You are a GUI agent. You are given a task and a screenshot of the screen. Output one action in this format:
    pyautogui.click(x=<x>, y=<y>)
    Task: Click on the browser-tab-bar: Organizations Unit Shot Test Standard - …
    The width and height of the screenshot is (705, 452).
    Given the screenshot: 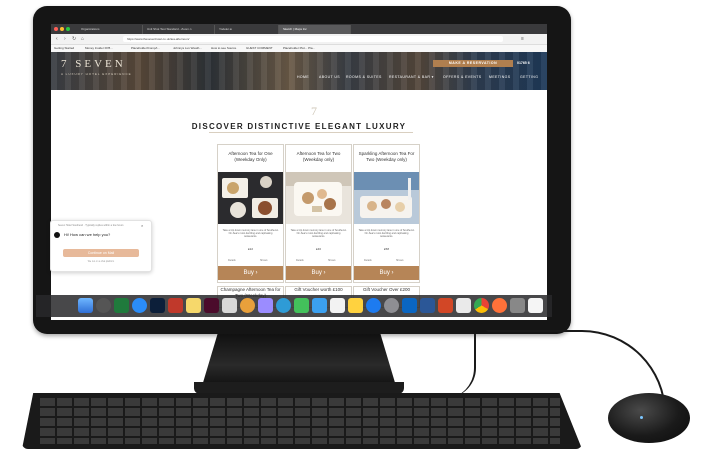 What is the action you would take?
    pyautogui.click(x=299, y=29)
    